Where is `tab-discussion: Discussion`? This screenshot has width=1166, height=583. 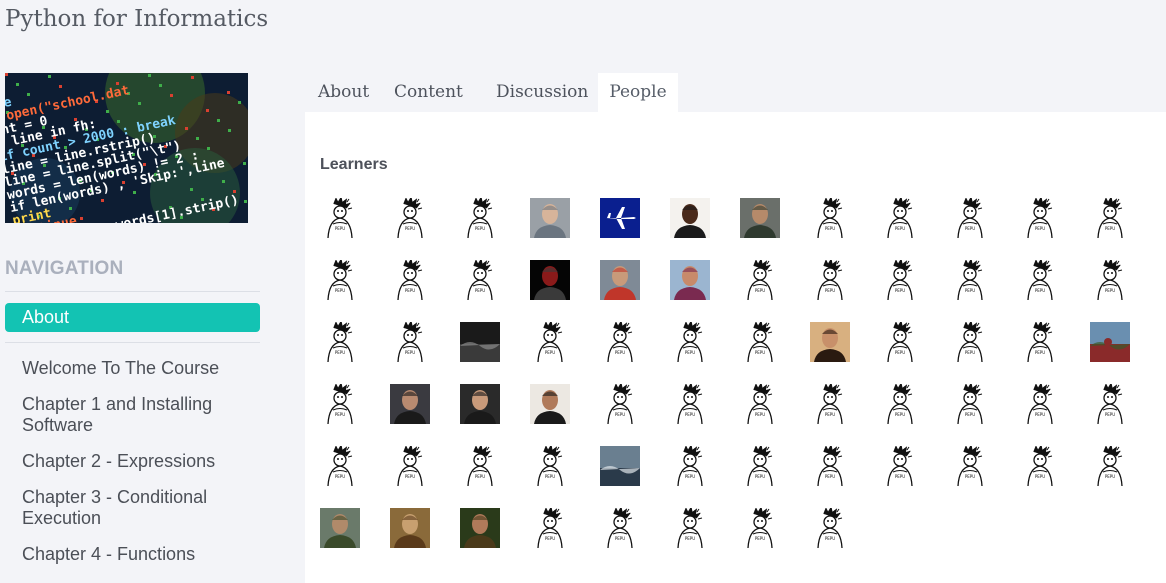 tab-discussion: Discussion is located at coordinates (542, 92).